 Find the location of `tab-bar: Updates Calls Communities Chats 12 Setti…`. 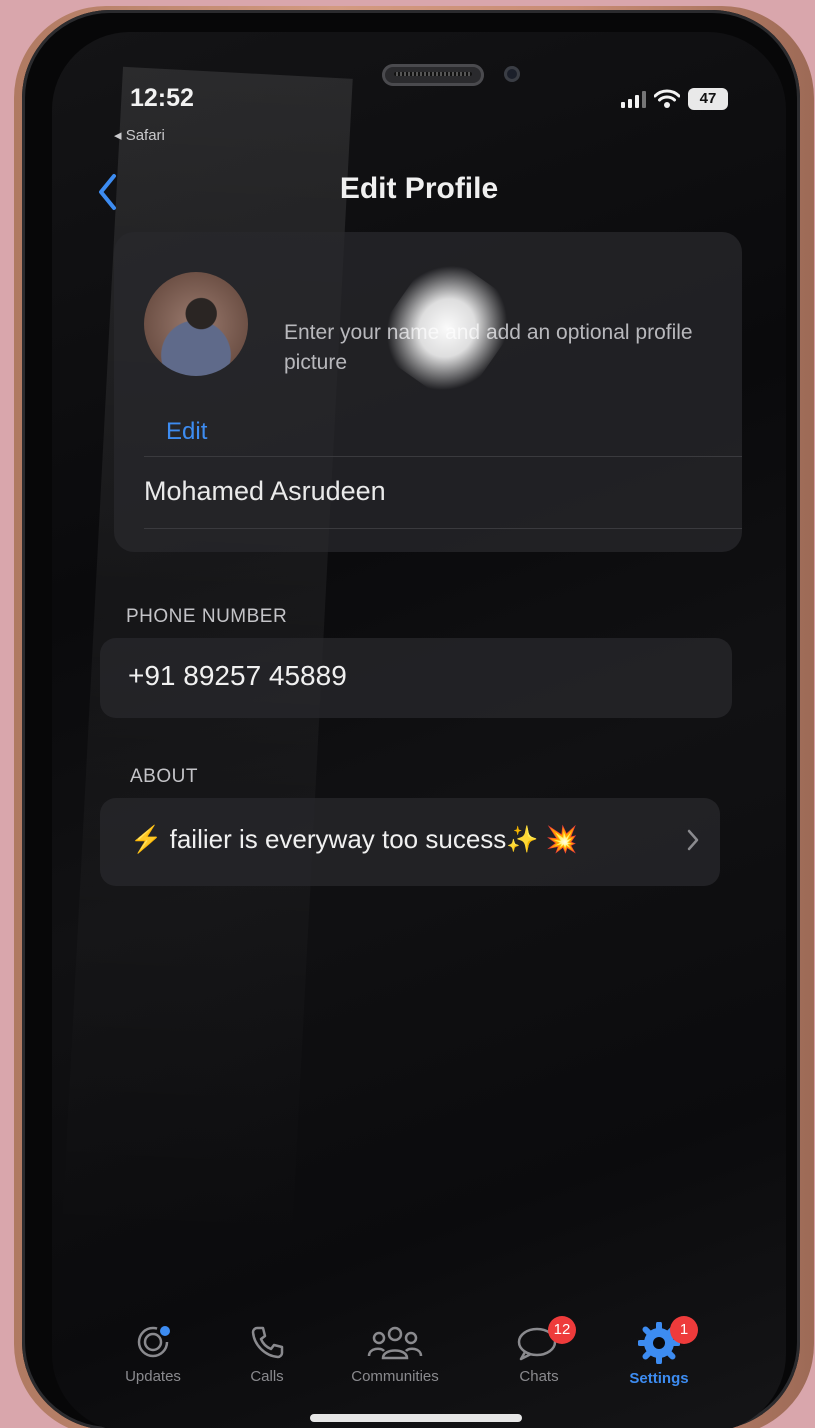

tab-bar: Updates Calls Communities Chats 12 Setti… is located at coordinates (429, 1364).